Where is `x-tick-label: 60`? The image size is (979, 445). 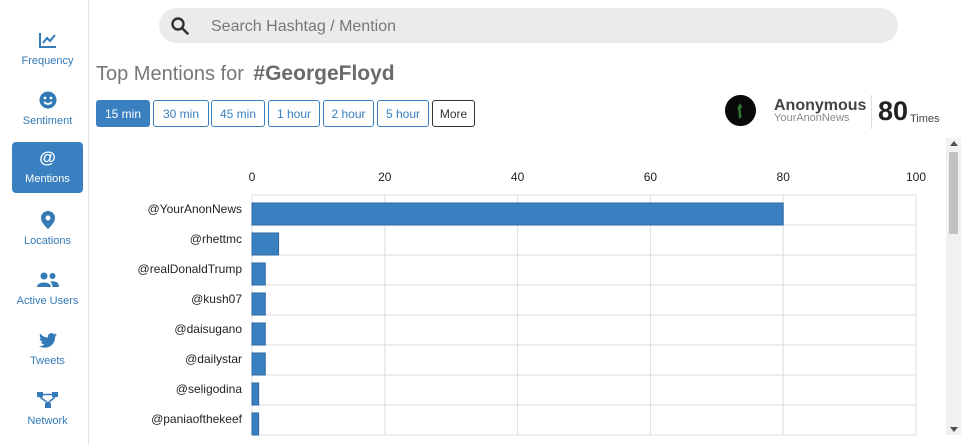
x-tick-label: 60 is located at coordinates (651, 177).